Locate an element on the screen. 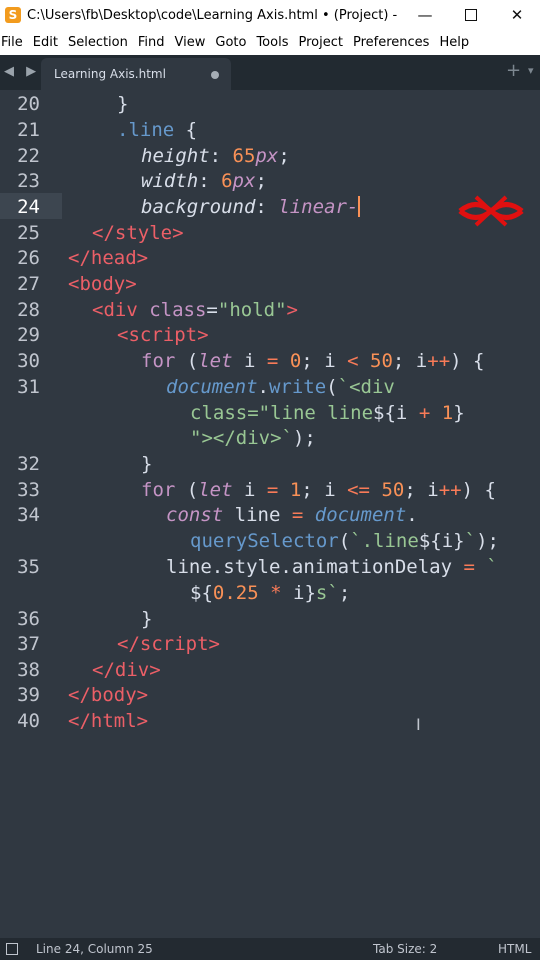 This screenshot has width=540, height=960. menu-goto: Goto is located at coordinates (230, 42).